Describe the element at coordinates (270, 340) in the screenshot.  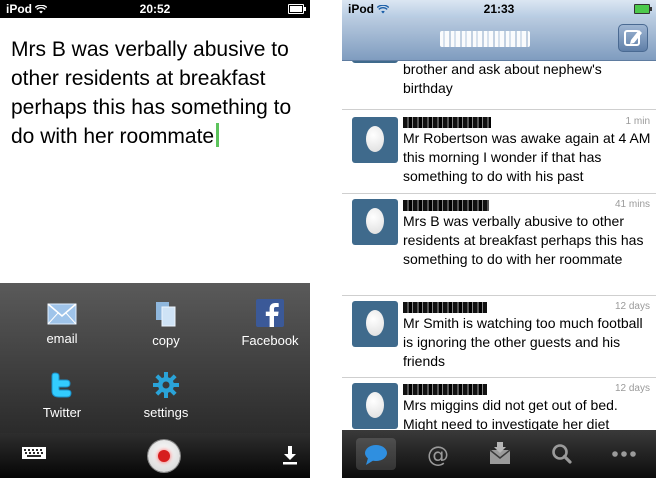
I see `share-facebook-label: Facebook` at that location.